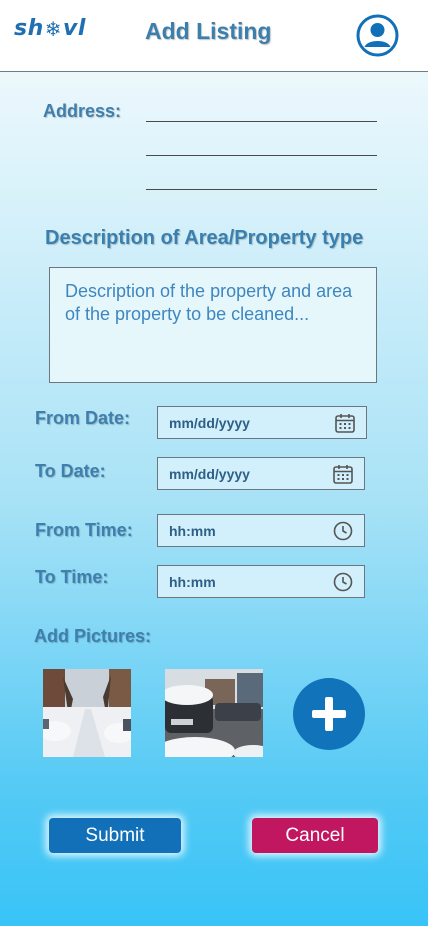 This screenshot has height=926, width=428. I want to click on to-date-placeholder: mm/dd/yyyy, so click(209, 473).